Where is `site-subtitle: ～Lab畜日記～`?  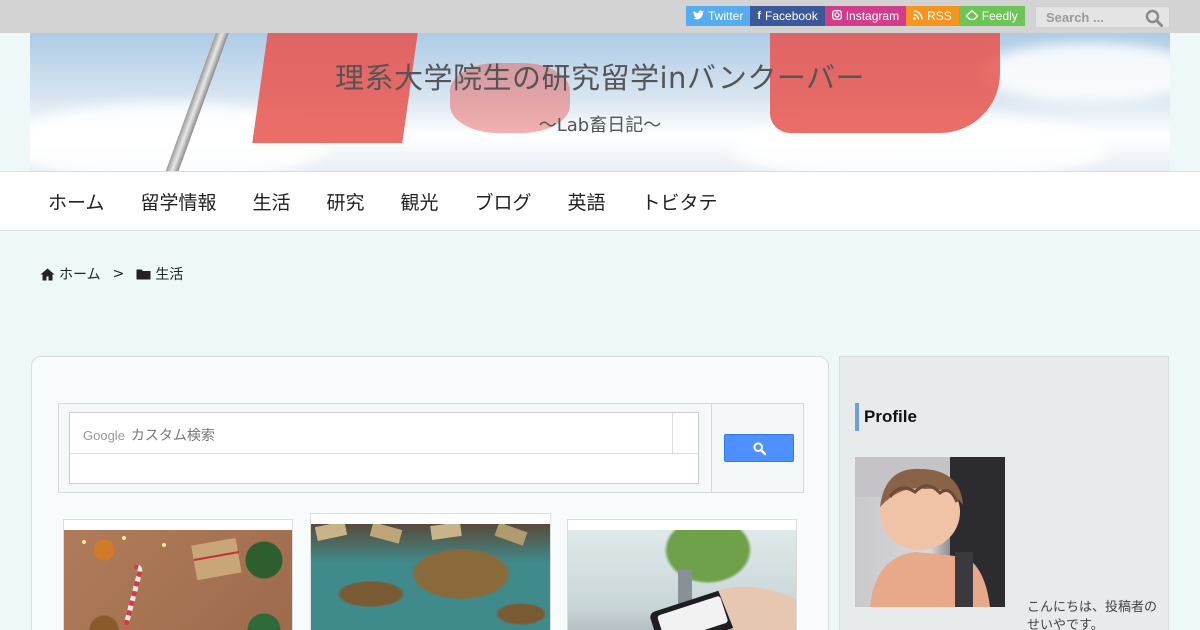 site-subtitle: ～Lab畜日記～ is located at coordinates (600, 125).